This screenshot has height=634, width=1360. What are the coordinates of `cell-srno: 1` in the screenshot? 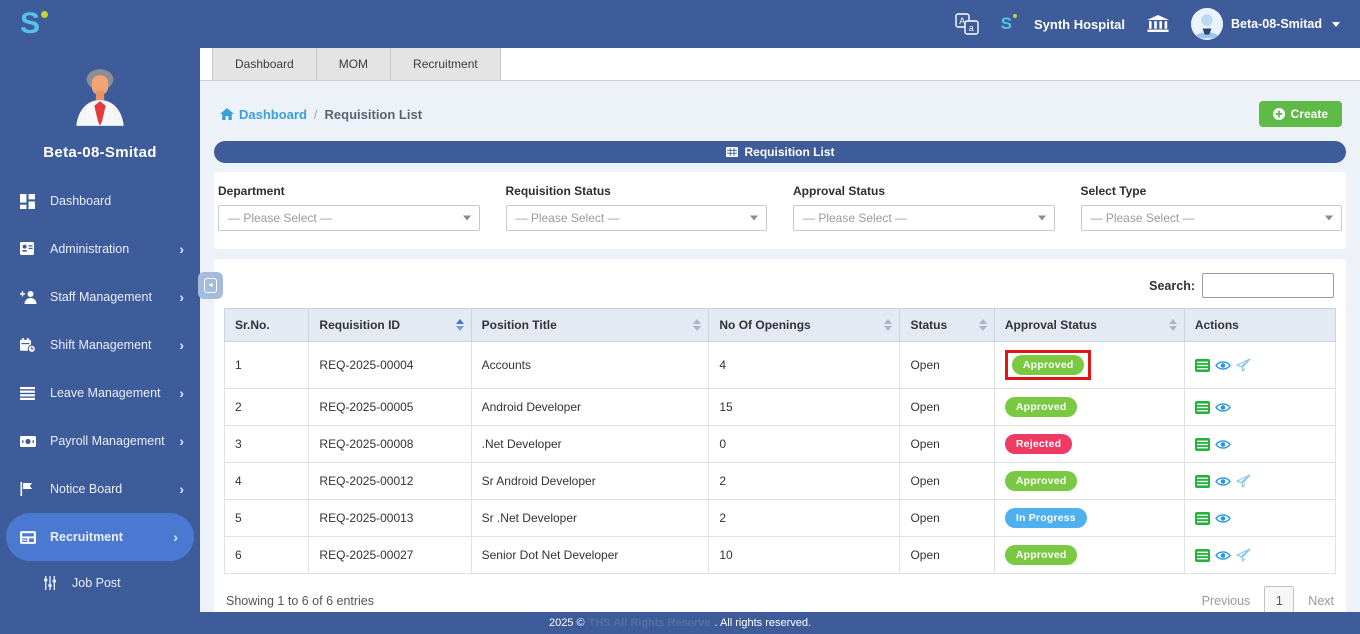 It's located at (266, 365).